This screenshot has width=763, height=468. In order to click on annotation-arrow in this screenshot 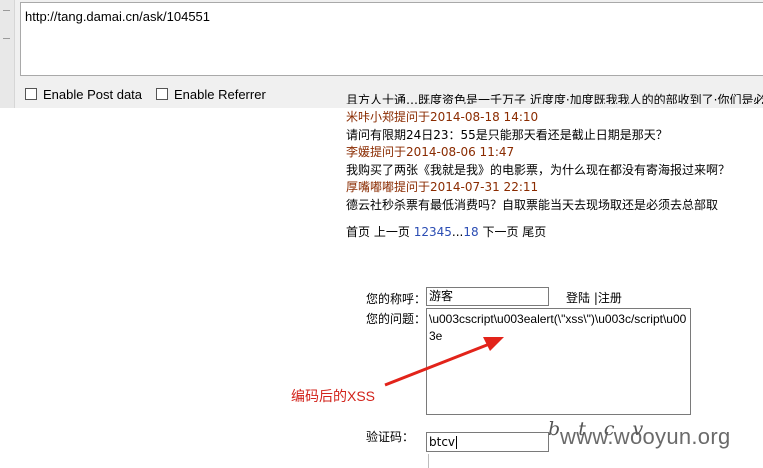, I will do `click(444, 362)`.